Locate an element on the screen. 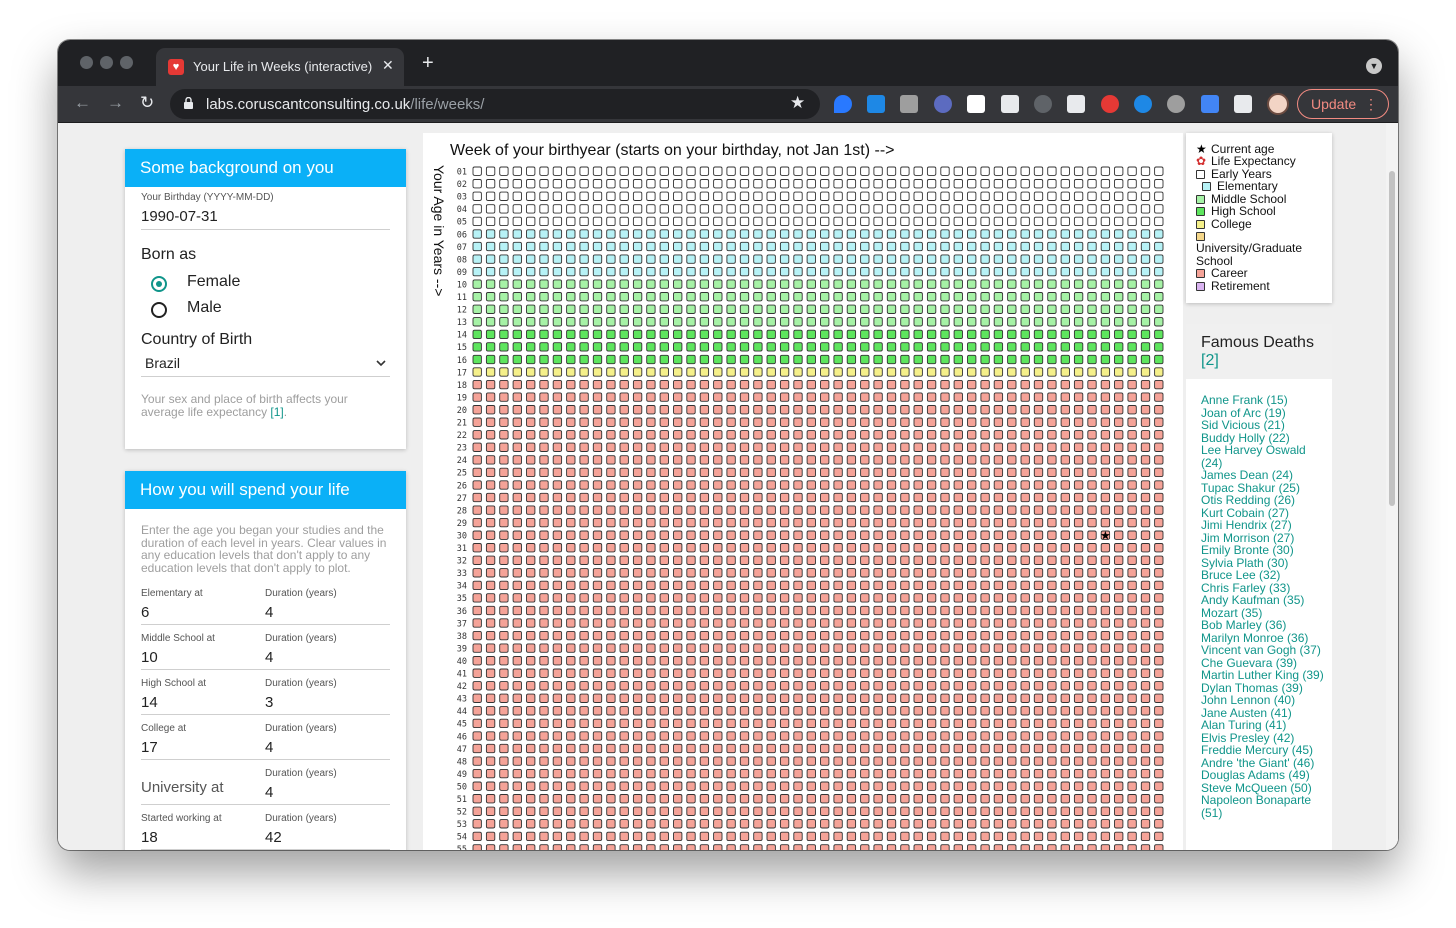  famous-death-link: Bob Marley (36) is located at coordinates (1263, 625).